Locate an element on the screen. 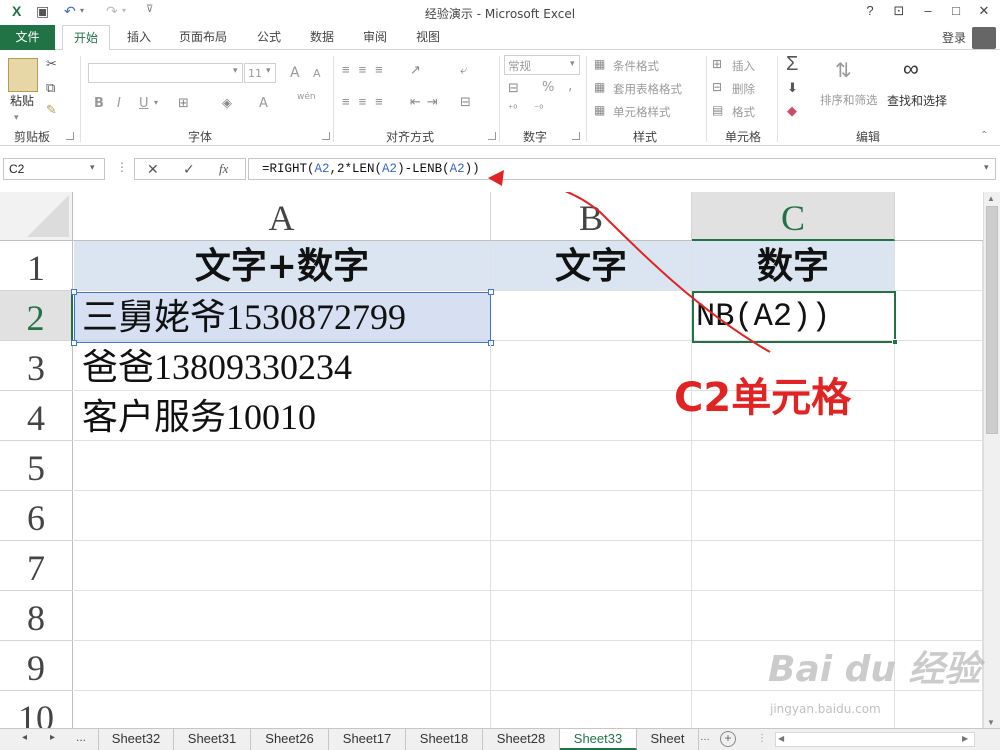 Image resolution: width=1000 pixels, height=750 pixels. copy-icon: ⧉ is located at coordinates (50, 88).